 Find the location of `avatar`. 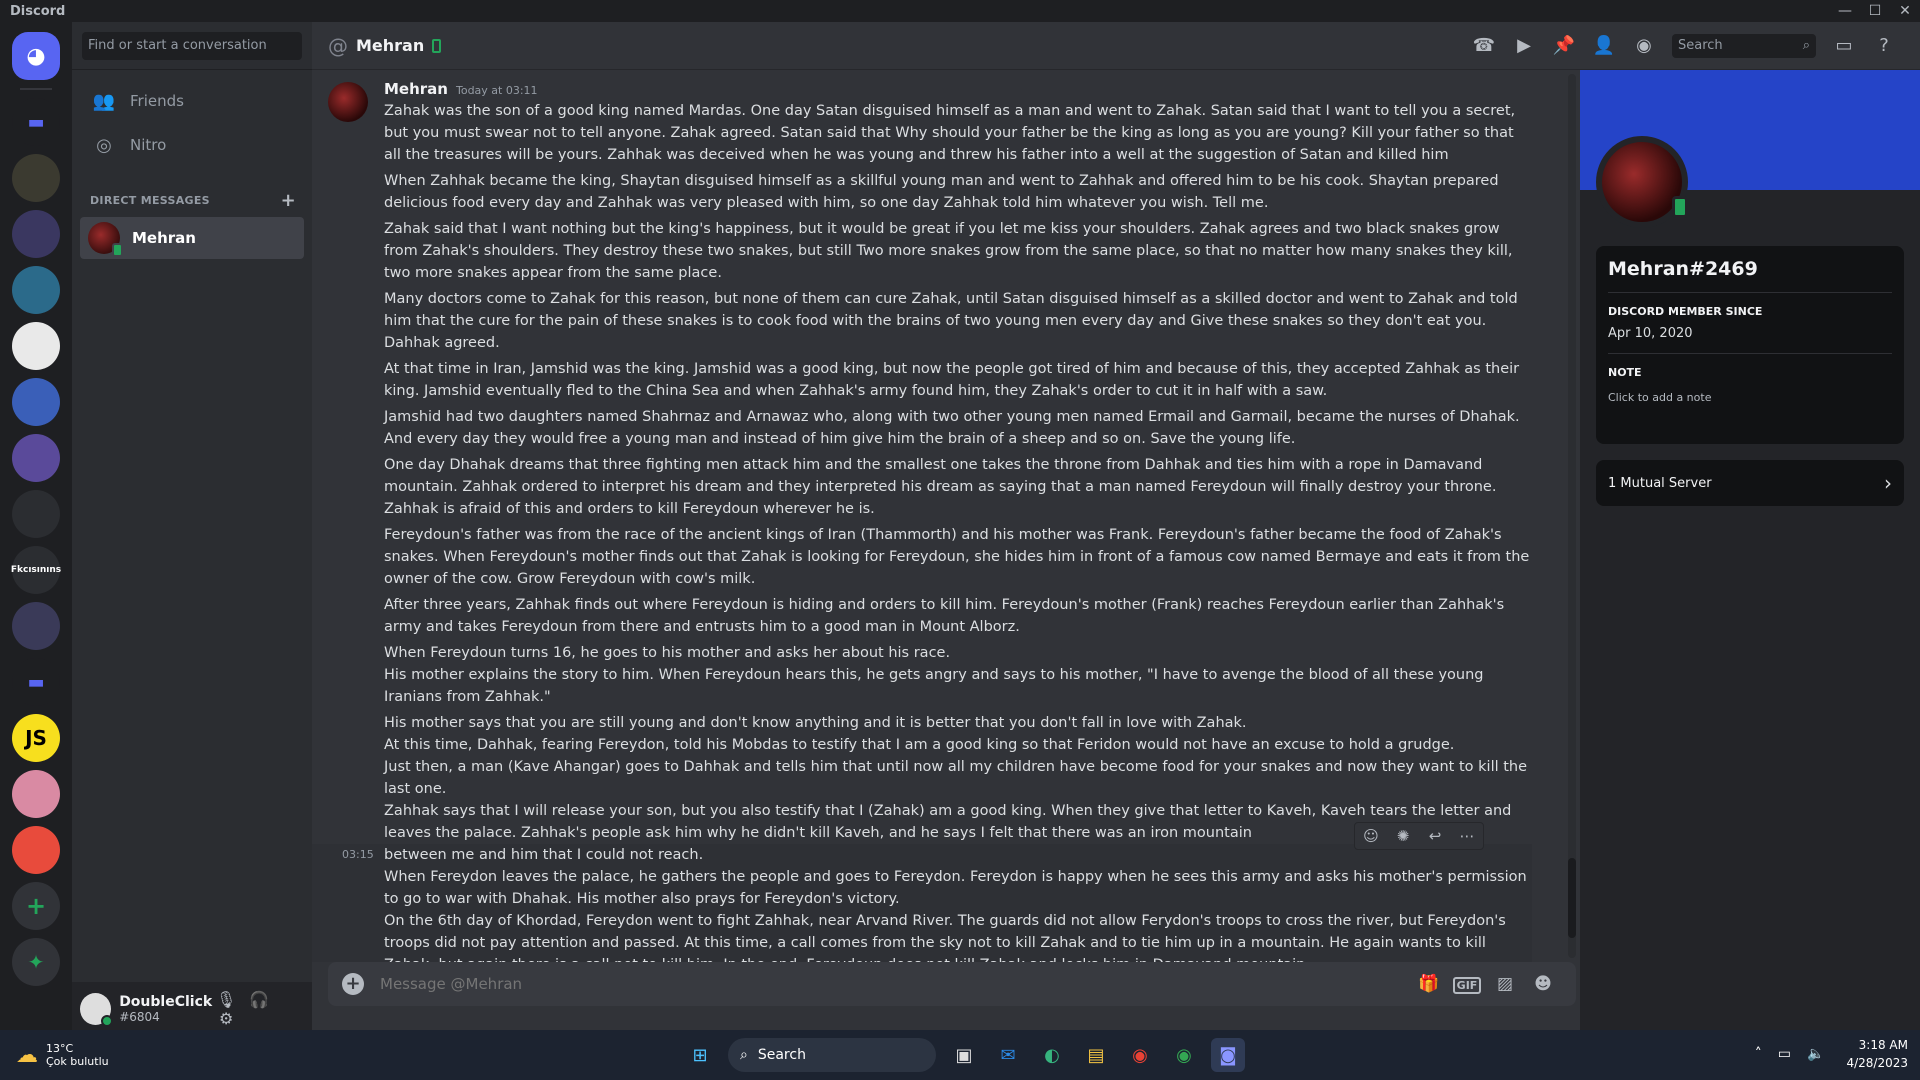

avatar is located at coordinates (105, 239).